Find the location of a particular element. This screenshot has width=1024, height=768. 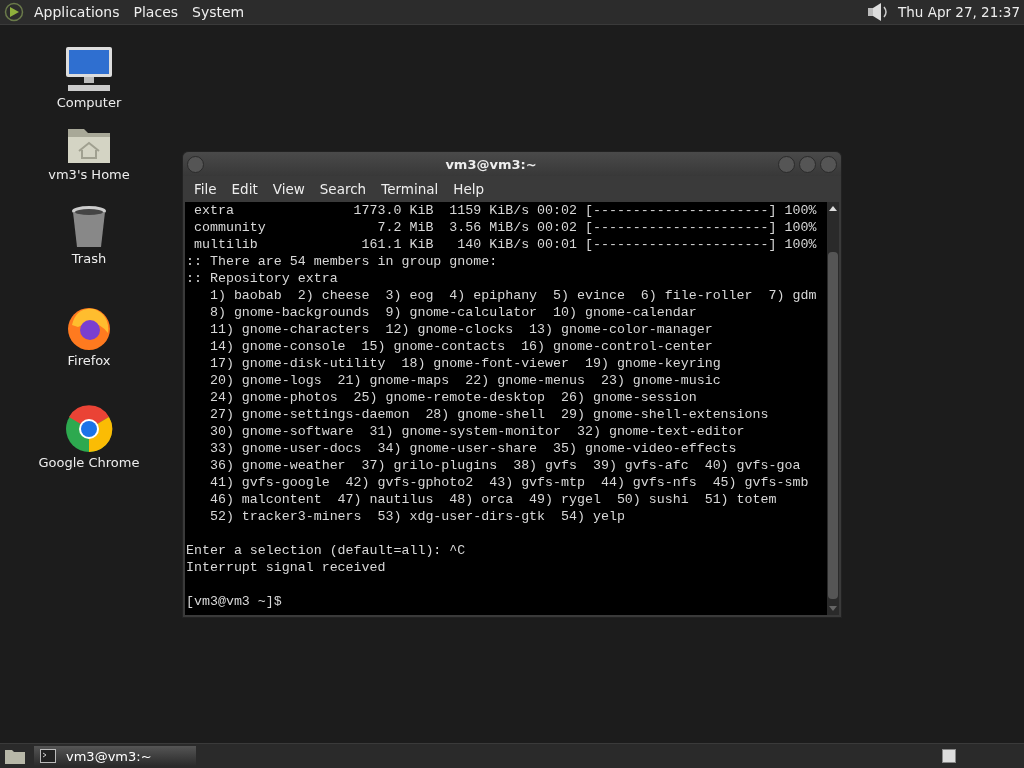

terminal-line: 11) gnome-characters 12) gnome-clocks 13) gnome-color-manager is located at coordinates (461, 329).